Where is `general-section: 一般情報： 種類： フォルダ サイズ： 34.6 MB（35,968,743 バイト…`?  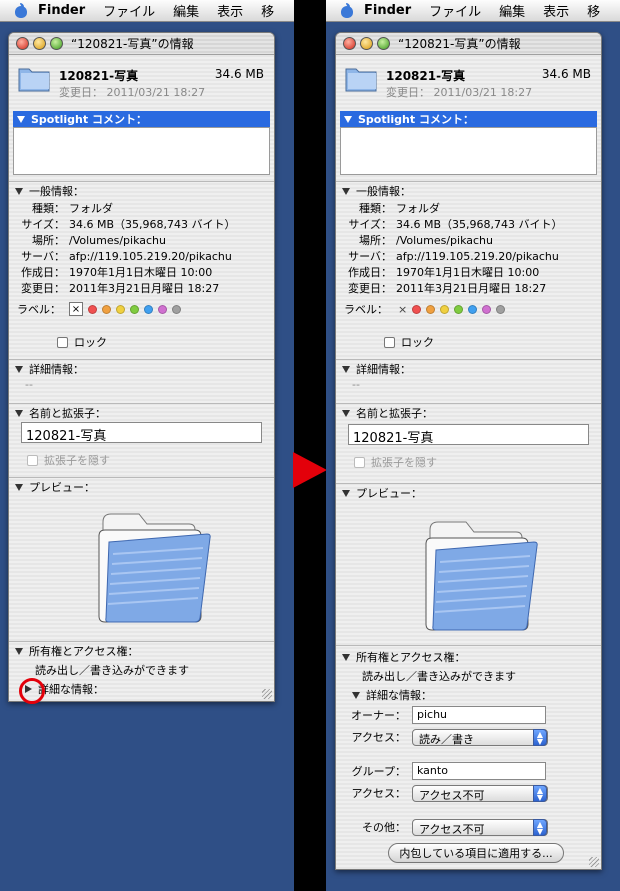 general-section: 一般情報： 種類： フォルダ サイズ： 34.6 MB（35,968,743 バイト… is located at coordinates (141, 270).